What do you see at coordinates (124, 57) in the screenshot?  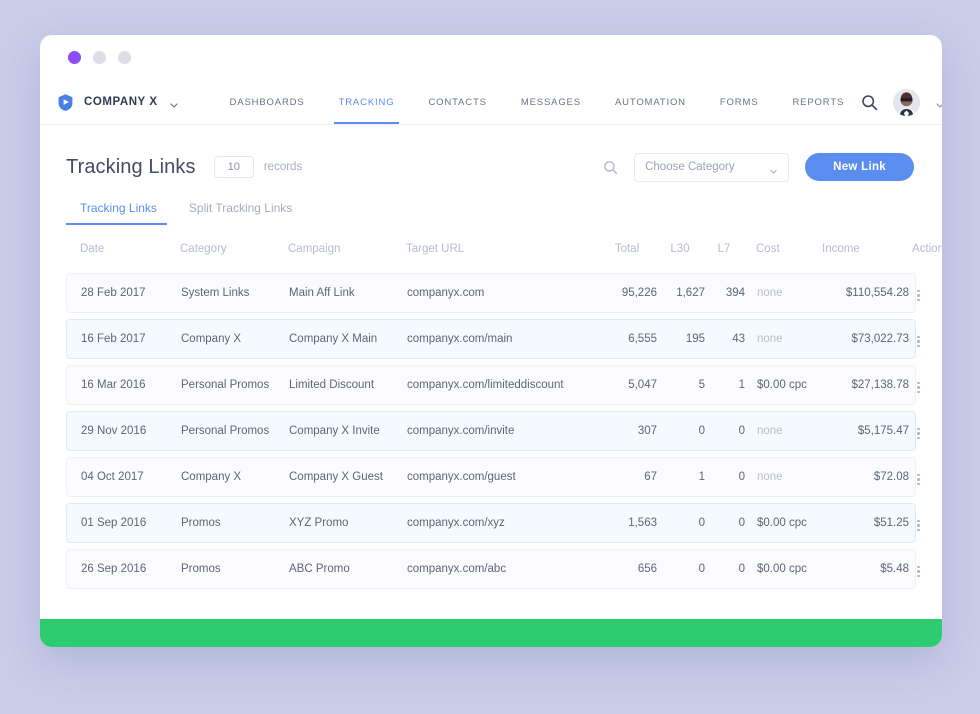 I see `window-dot-maximize` at bounding box center [124, 57].